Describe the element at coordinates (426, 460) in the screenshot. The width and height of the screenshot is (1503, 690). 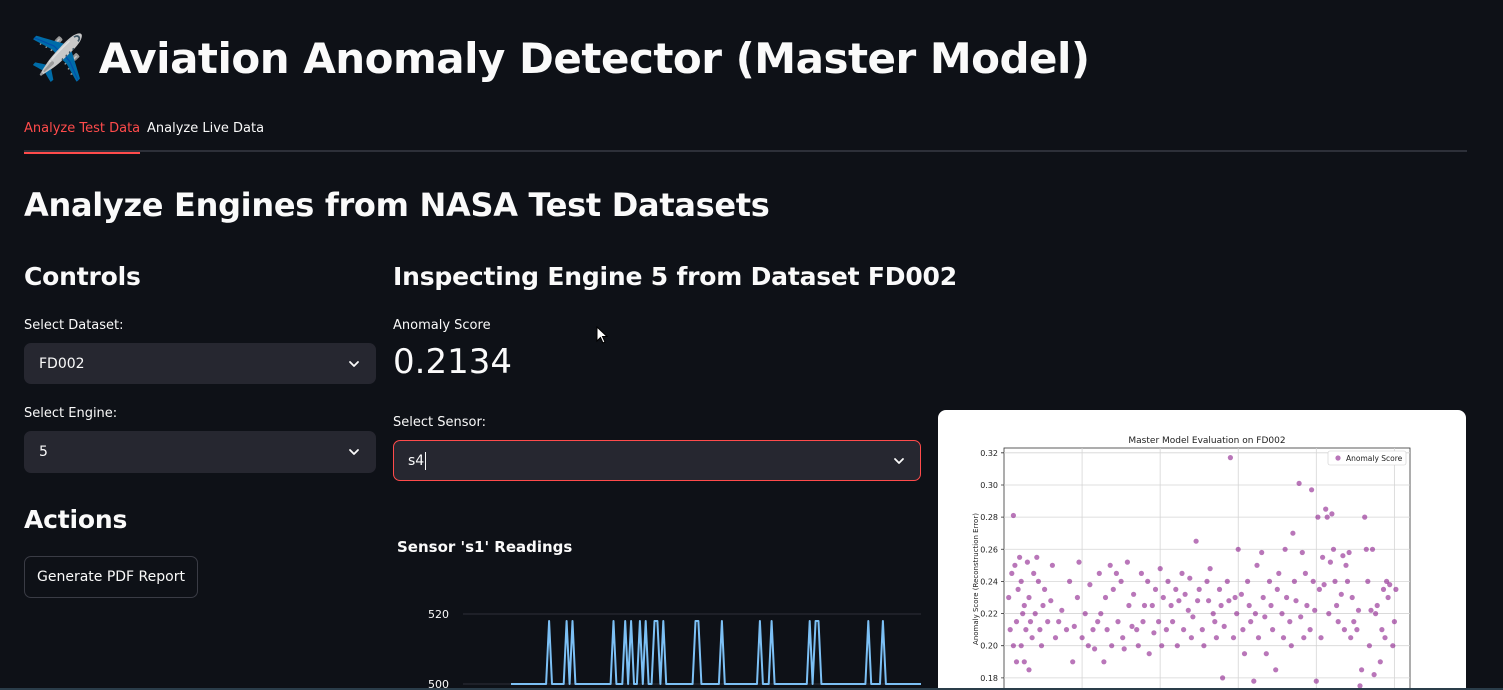
I see `text-caret` at that location.